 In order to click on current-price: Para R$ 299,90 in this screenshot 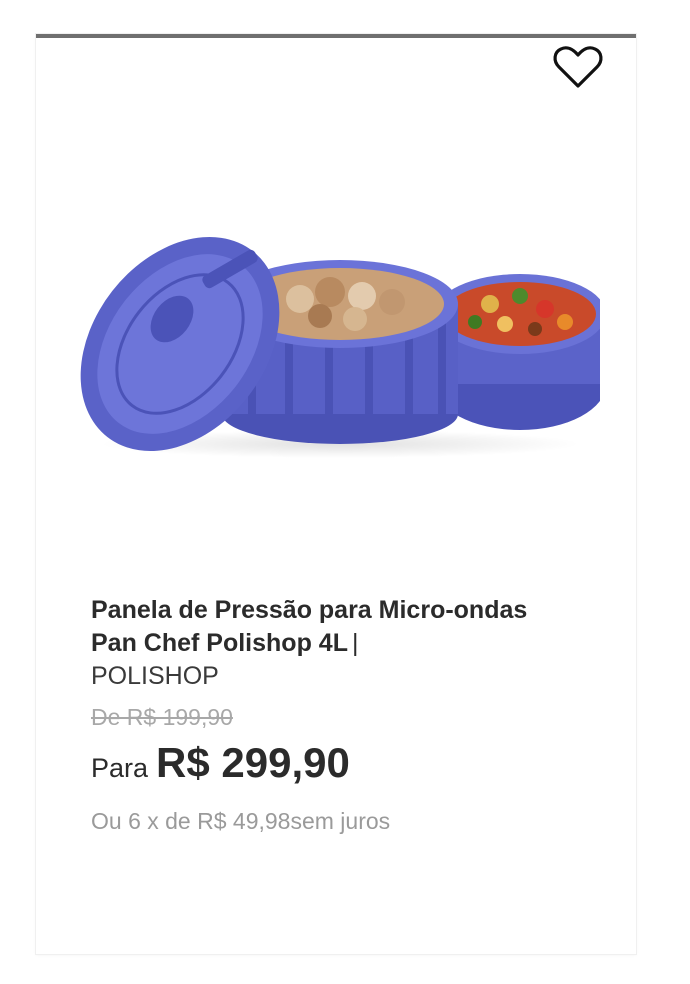, I will do `click(220, 763)`.